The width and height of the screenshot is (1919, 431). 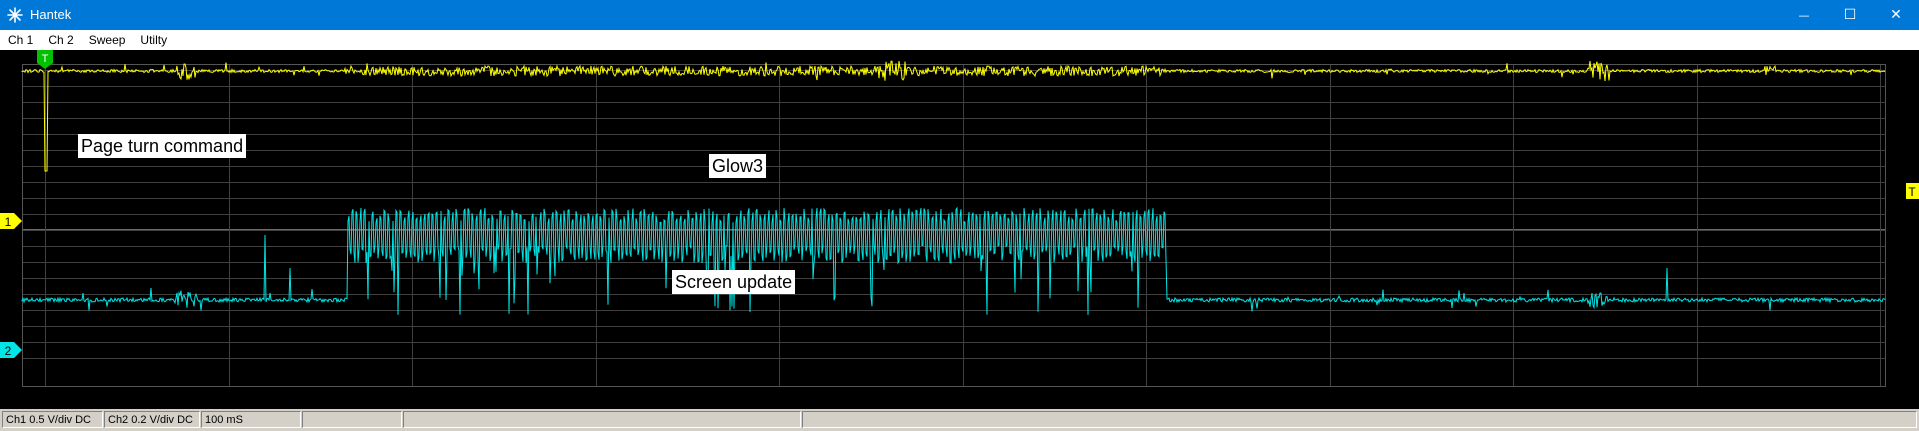 I want to click on ch2-marker-label: 2, so click(x=8, y=351).